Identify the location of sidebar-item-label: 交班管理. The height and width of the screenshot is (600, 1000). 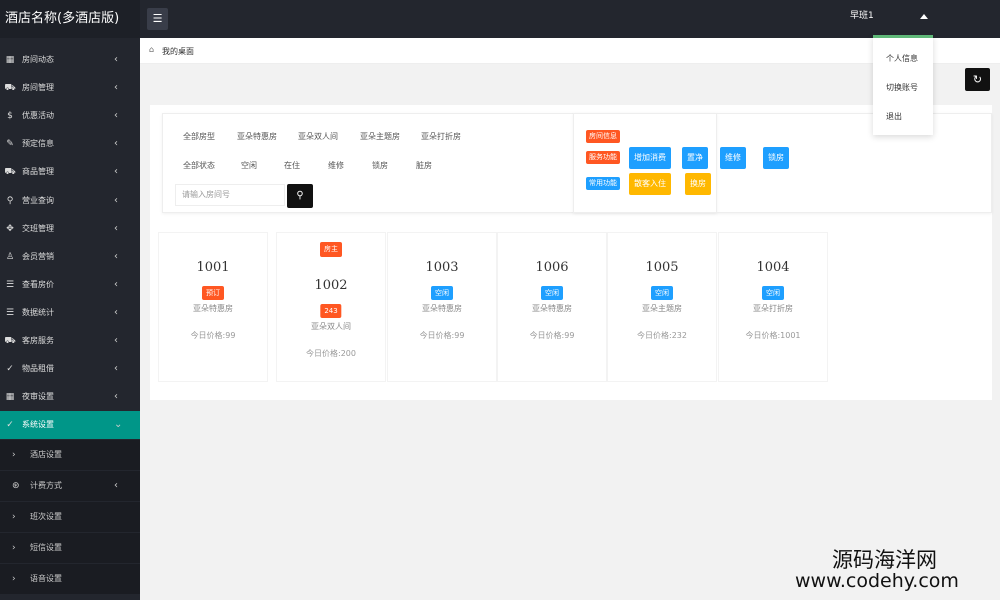
(38, 228).